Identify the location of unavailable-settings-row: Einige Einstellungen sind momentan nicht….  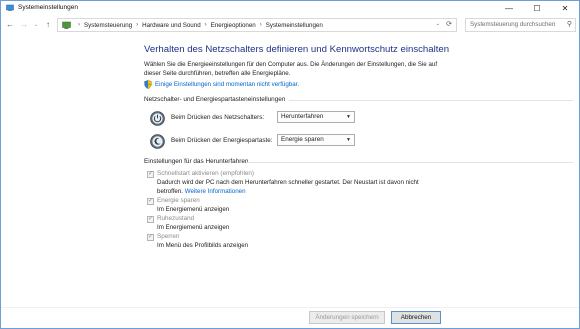
(221, 84).